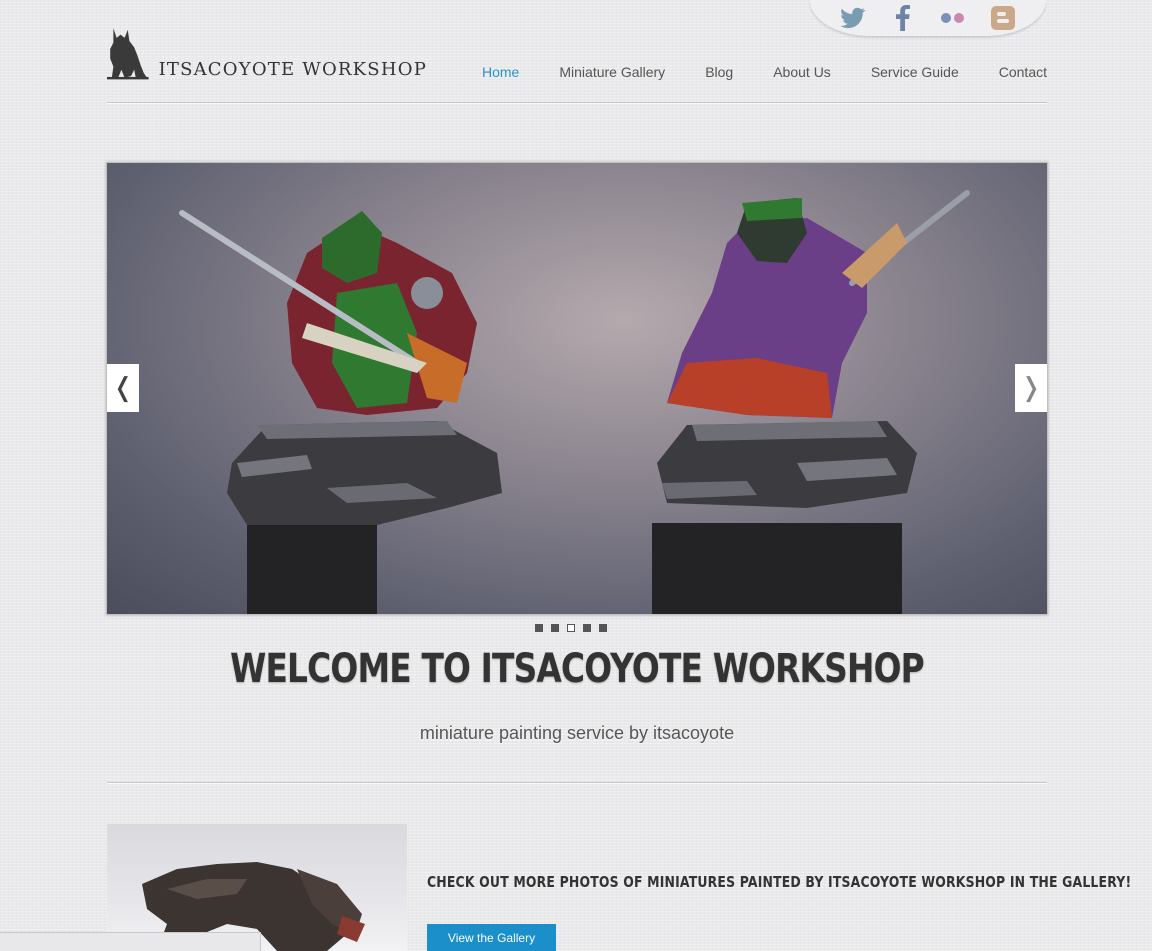 This screenshot has height=951, width=1152. I want to click on site-logo: ITSACOYOTE WORKSHOP, so click(267, 52).